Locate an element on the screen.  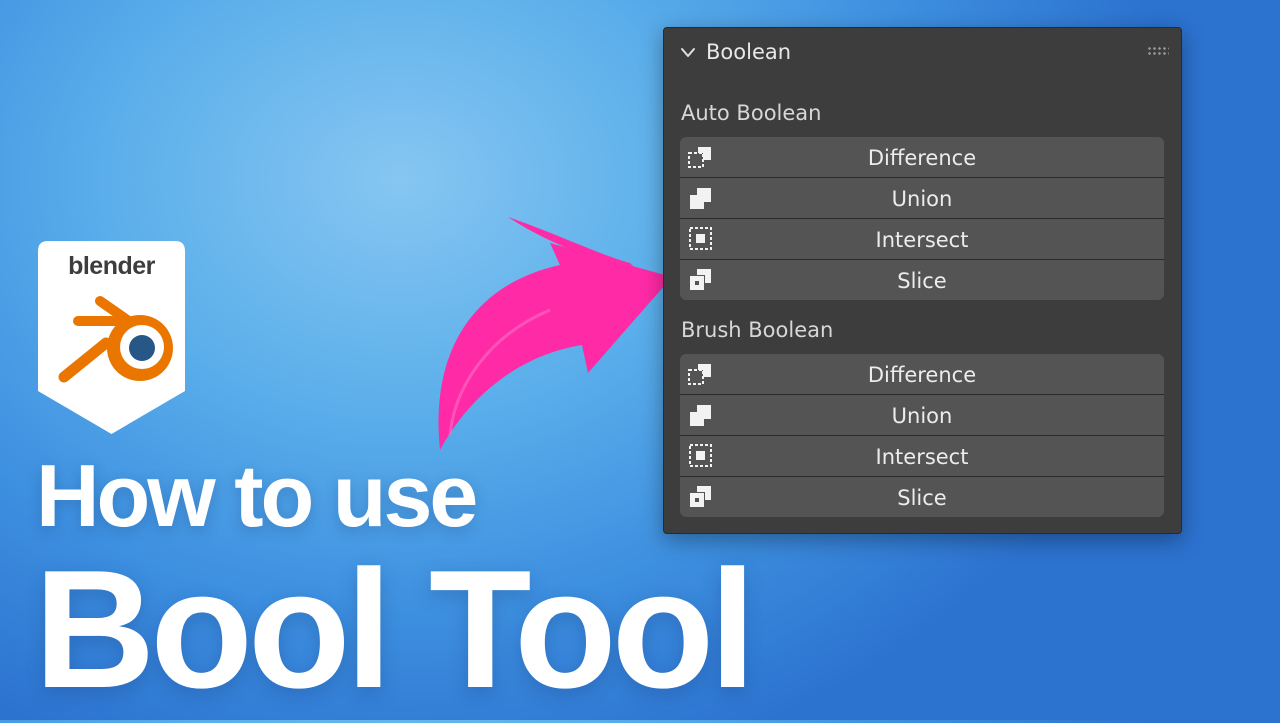
brush-intersect-button: Intersect is located at coordinates (922, 456).